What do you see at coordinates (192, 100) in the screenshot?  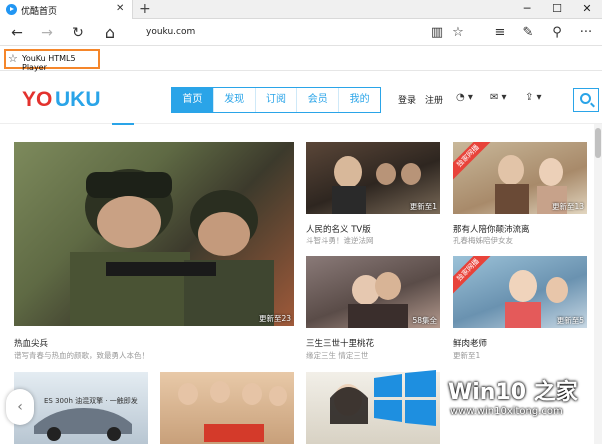 I see `nav-home: 首页` at bounding box center [192, 100].